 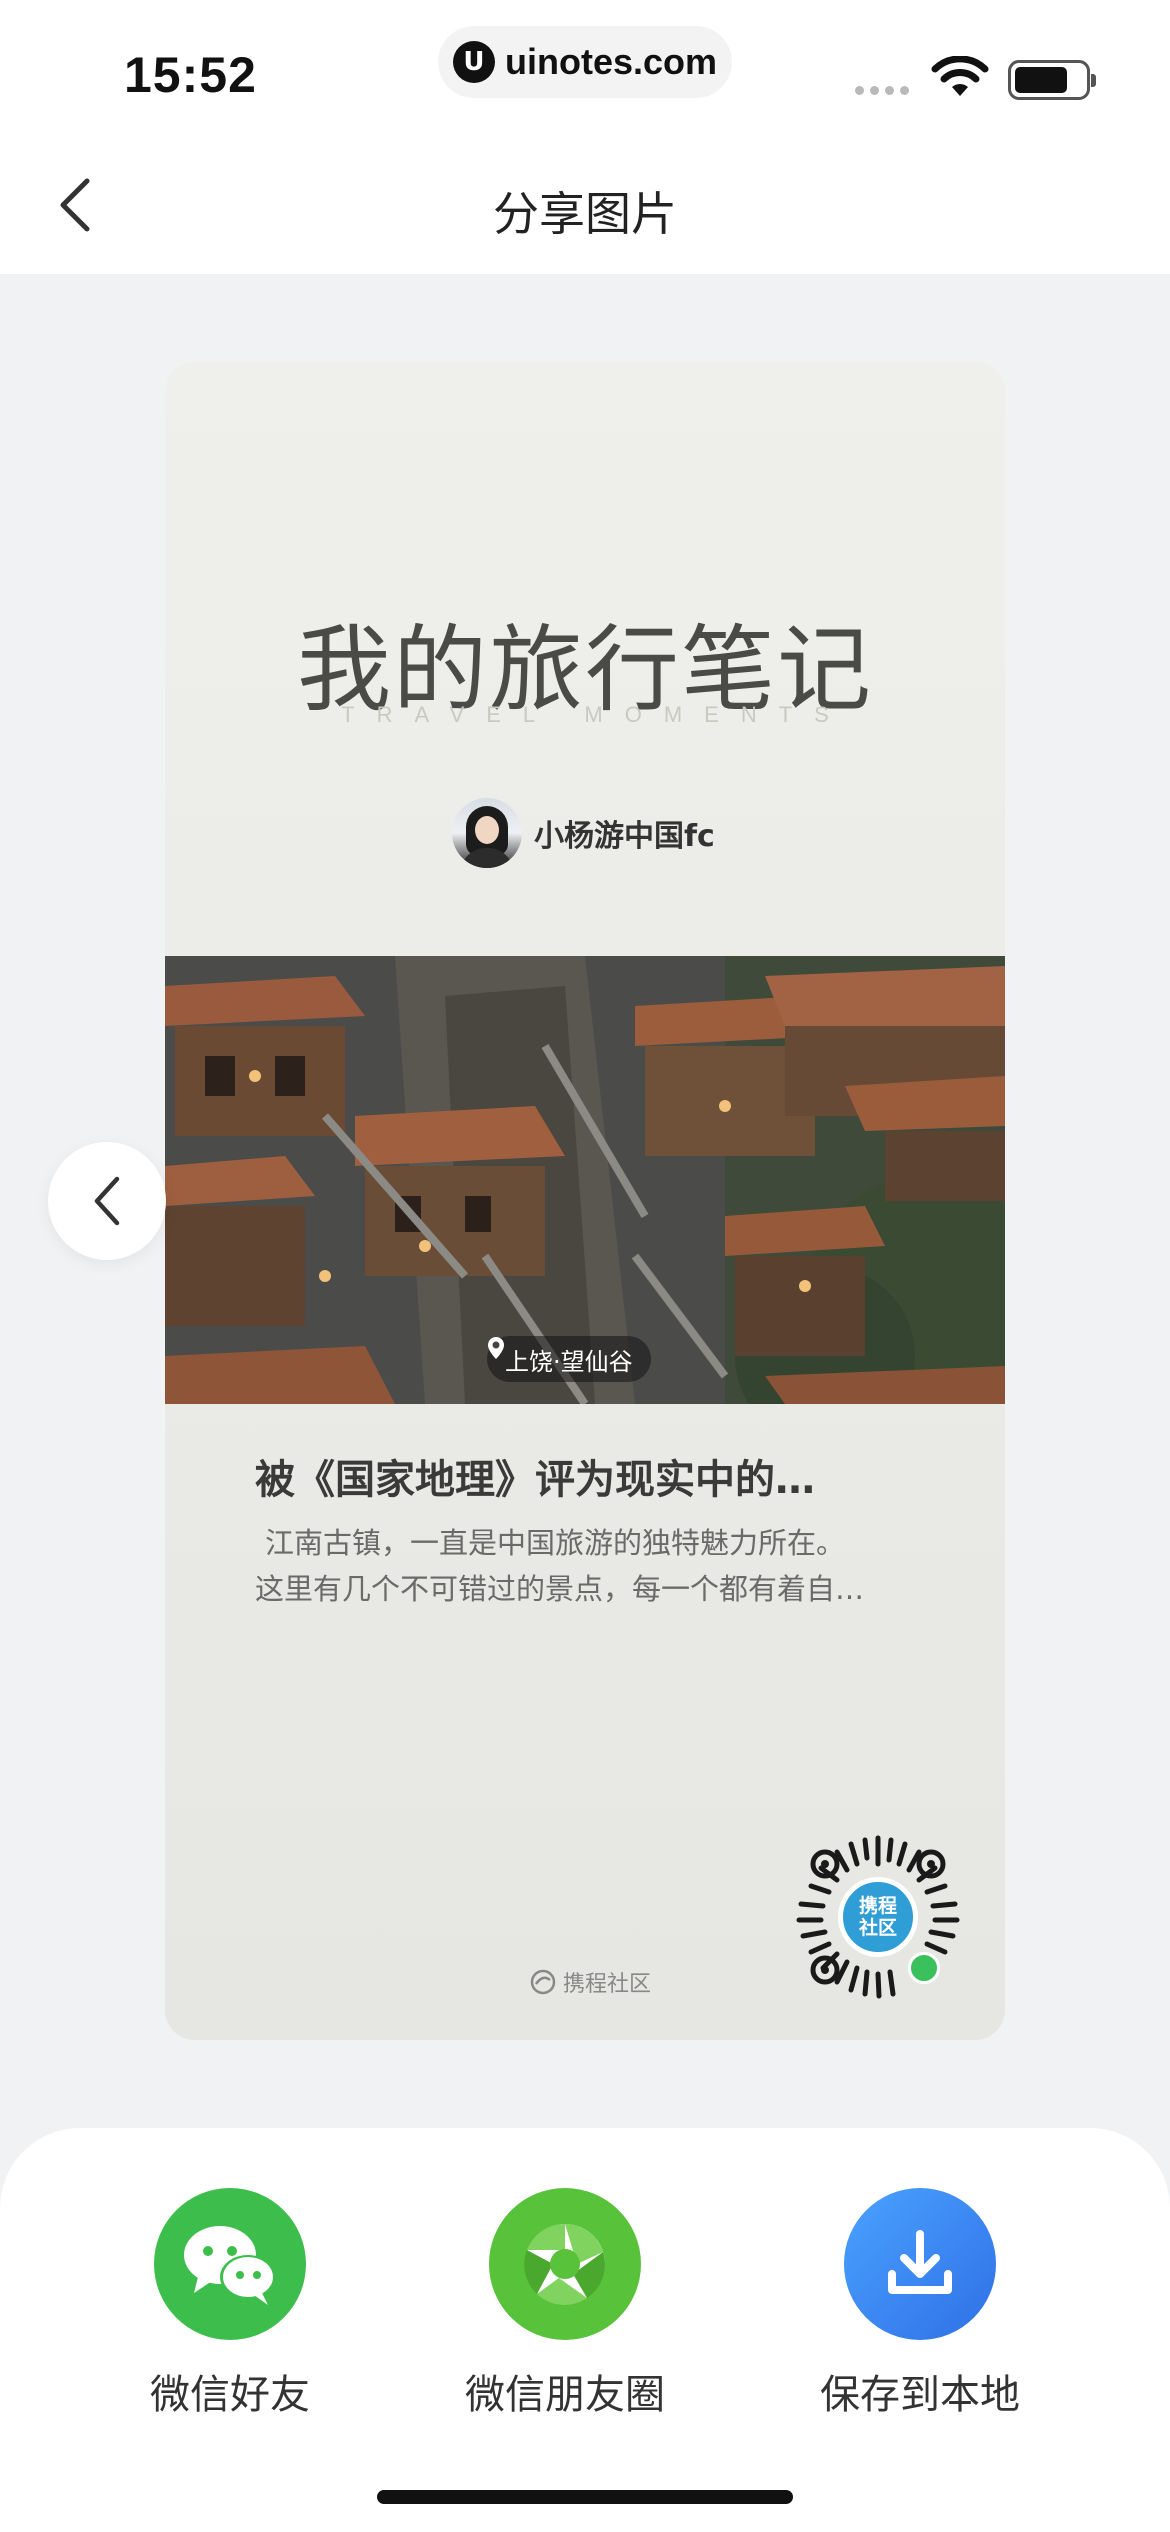 I want to click on save-to-local-button: 保存到本地, so click(x=920, y=2304).